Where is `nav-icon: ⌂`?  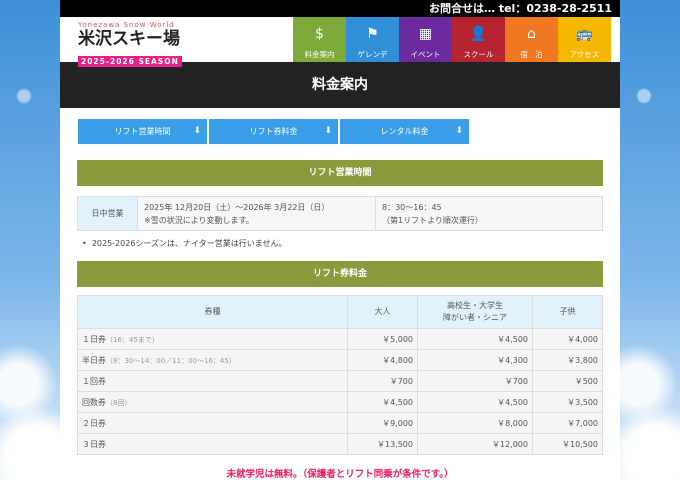 nav-icon: ⌂ is located at coordinates (531, 34).